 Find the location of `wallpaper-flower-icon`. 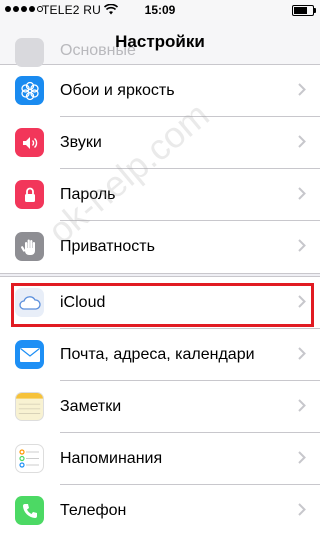

wallpaper-flower-icon is located at coordinates (29, 90).